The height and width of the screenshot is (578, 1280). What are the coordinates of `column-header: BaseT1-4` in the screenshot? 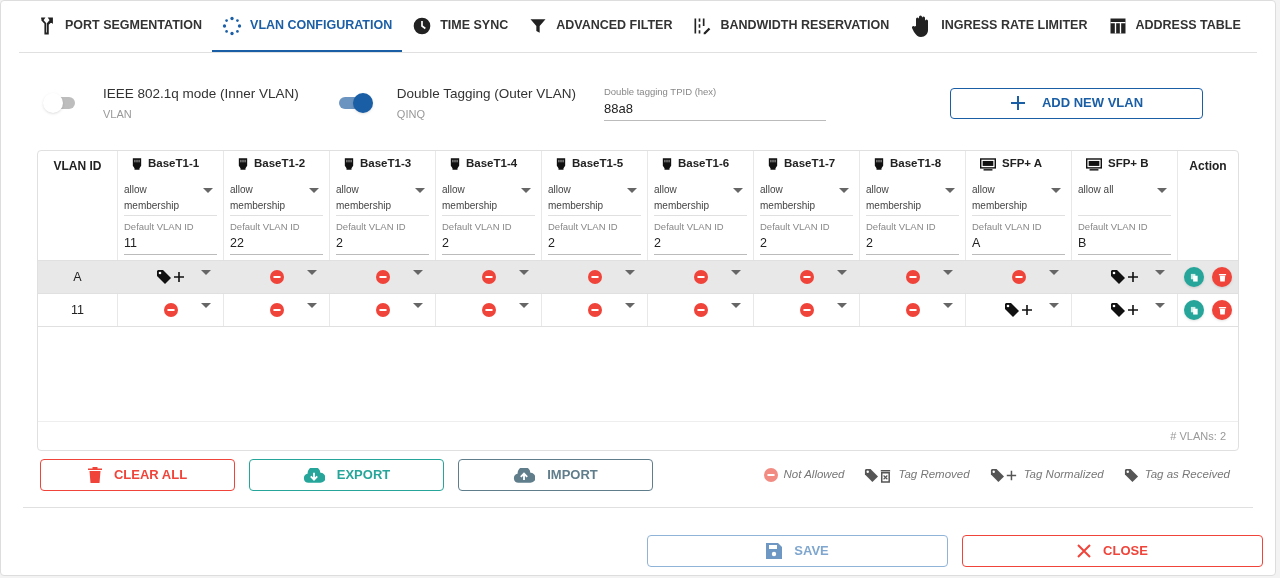 It's located at (492, 164).